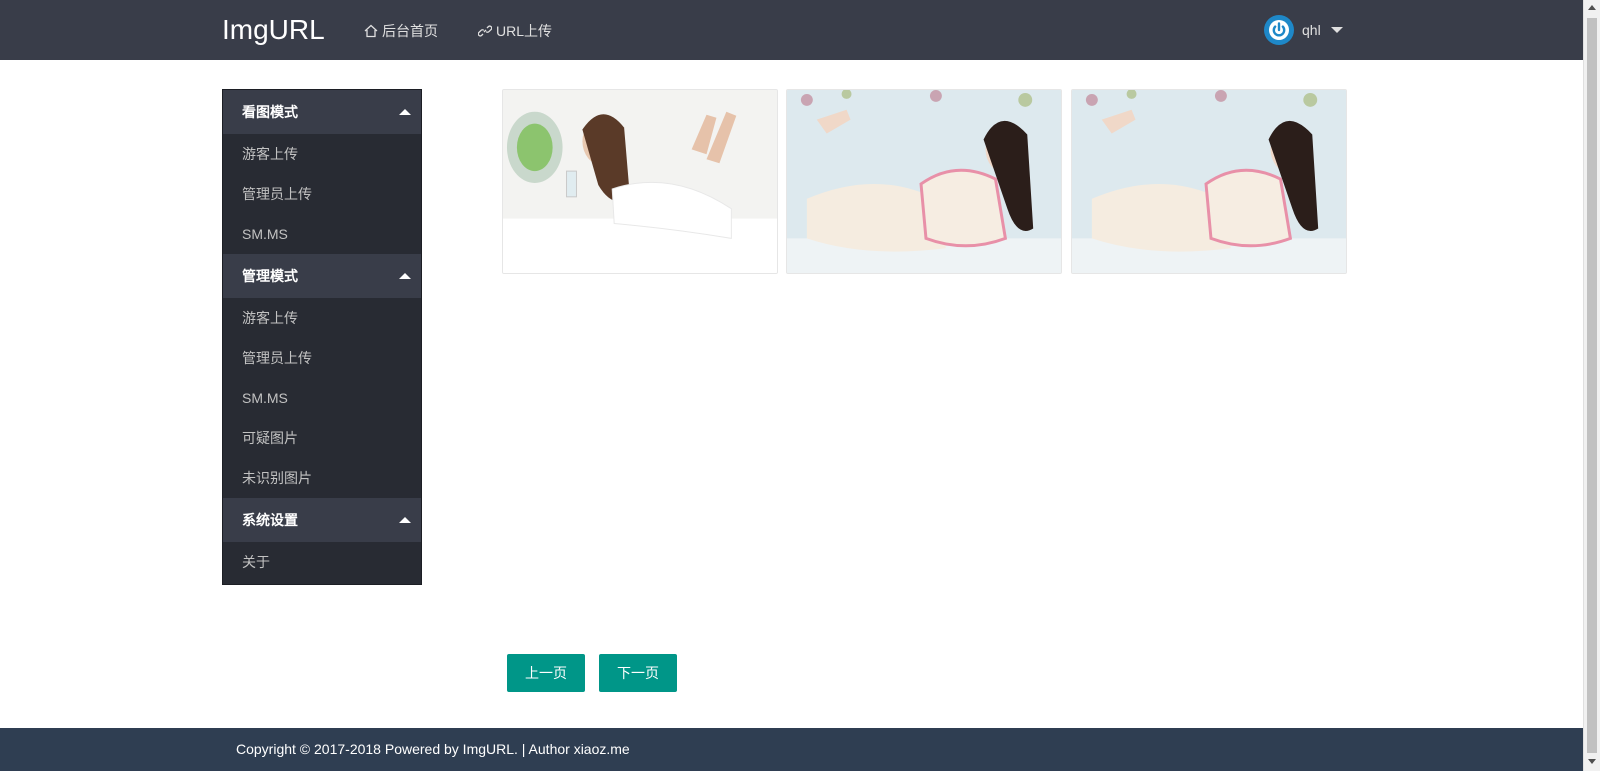 Image resolution: width=1600 pixels, height=771 pixels. What do you see at coordinates (1311, 30) in the screenshot?
I see `username: qhl` at bounding box center [1311, 30].